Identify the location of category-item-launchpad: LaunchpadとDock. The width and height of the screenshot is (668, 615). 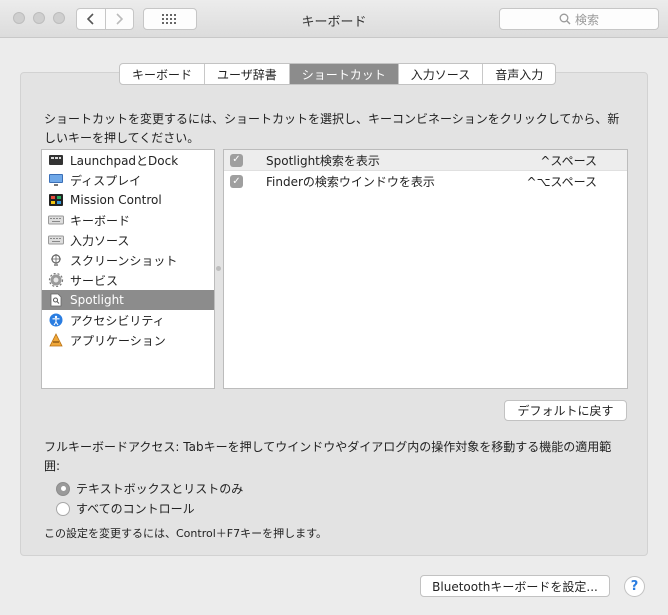
(128, 160).